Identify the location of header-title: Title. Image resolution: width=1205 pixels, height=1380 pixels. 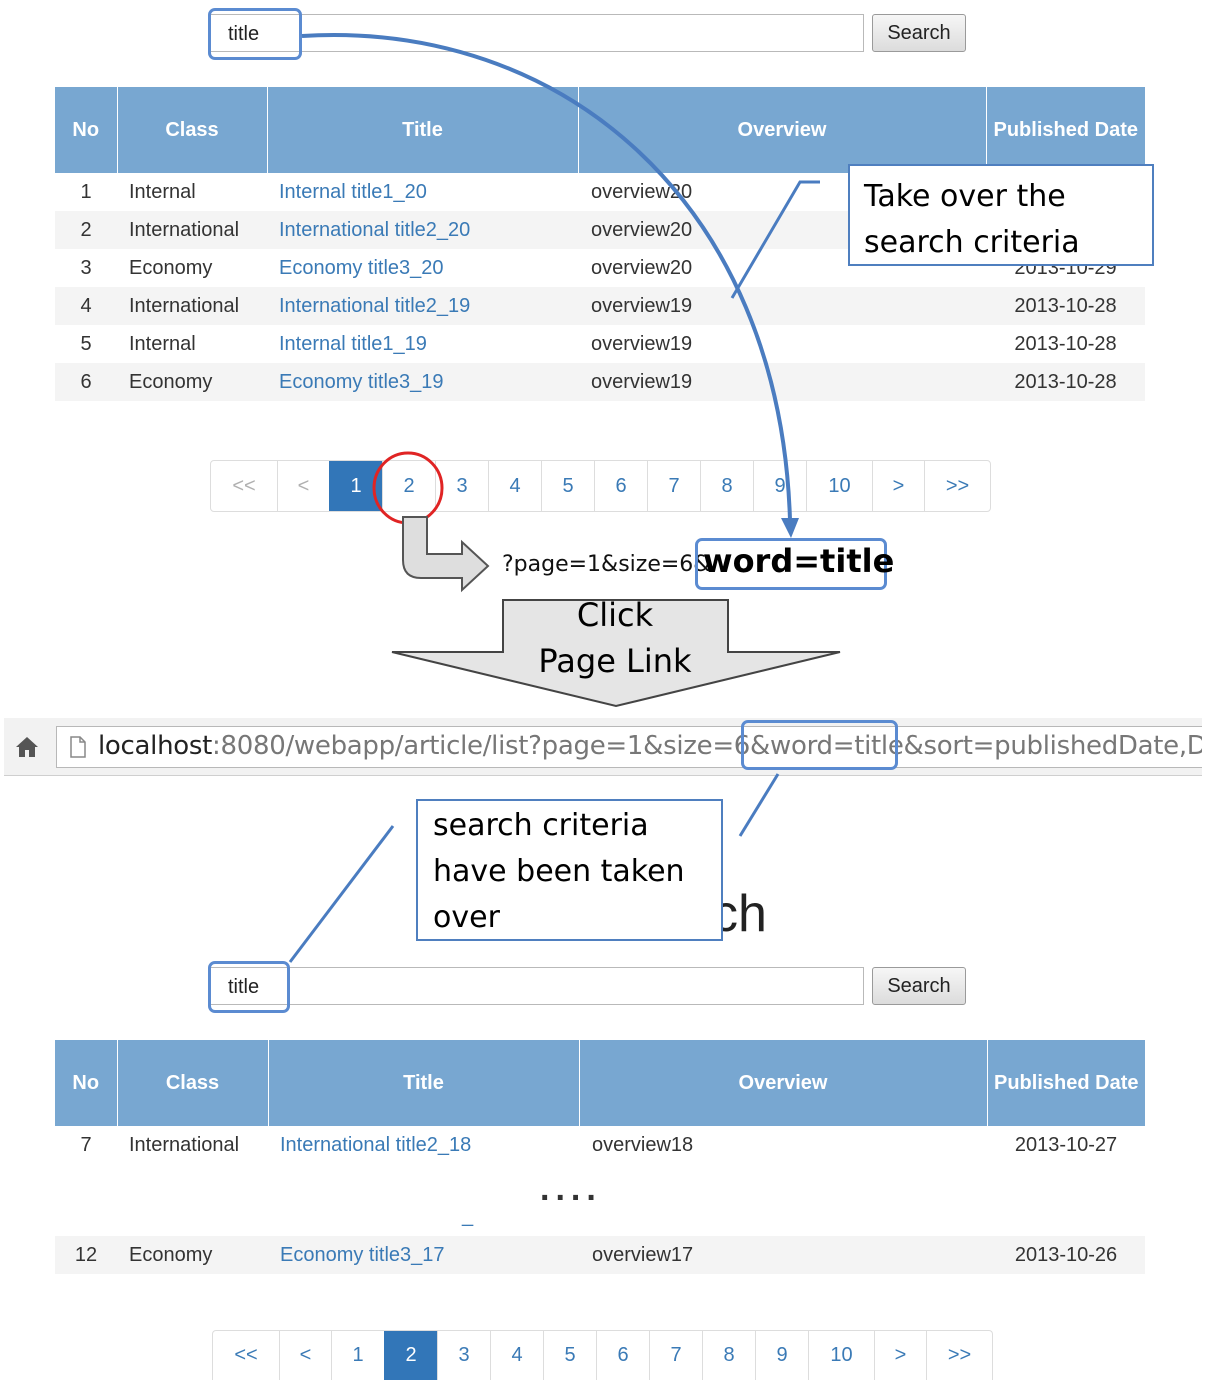
(423, 1083).